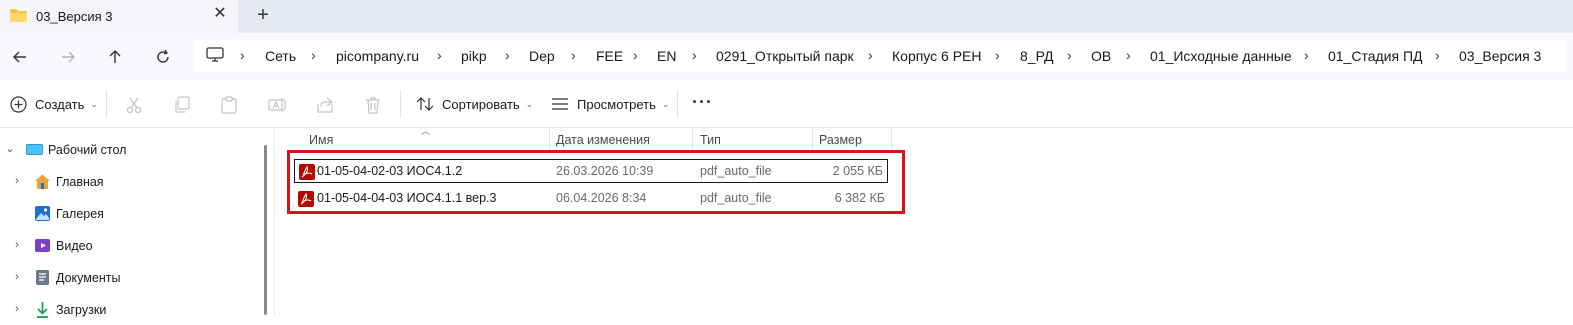 This screenshot has height=325, width=1573. What do you see at coordinates (274, 221) in the screenshot?
I see `pane-divider` at bounding box center [274, 221].